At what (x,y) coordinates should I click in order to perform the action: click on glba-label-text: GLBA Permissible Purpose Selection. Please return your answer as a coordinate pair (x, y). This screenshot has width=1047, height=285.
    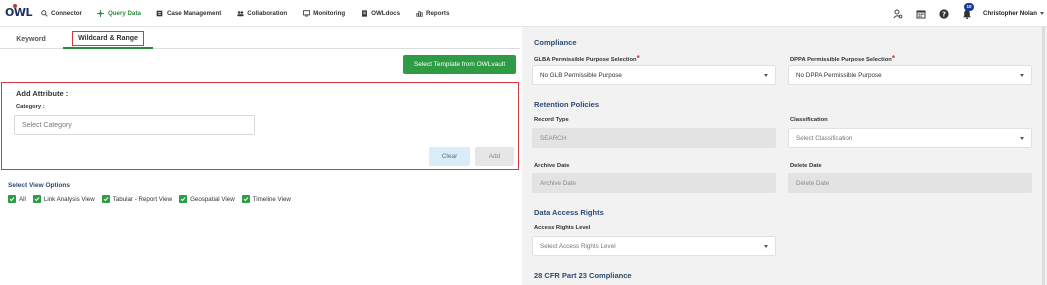
    Looking at the image, I should click on (585, 60).